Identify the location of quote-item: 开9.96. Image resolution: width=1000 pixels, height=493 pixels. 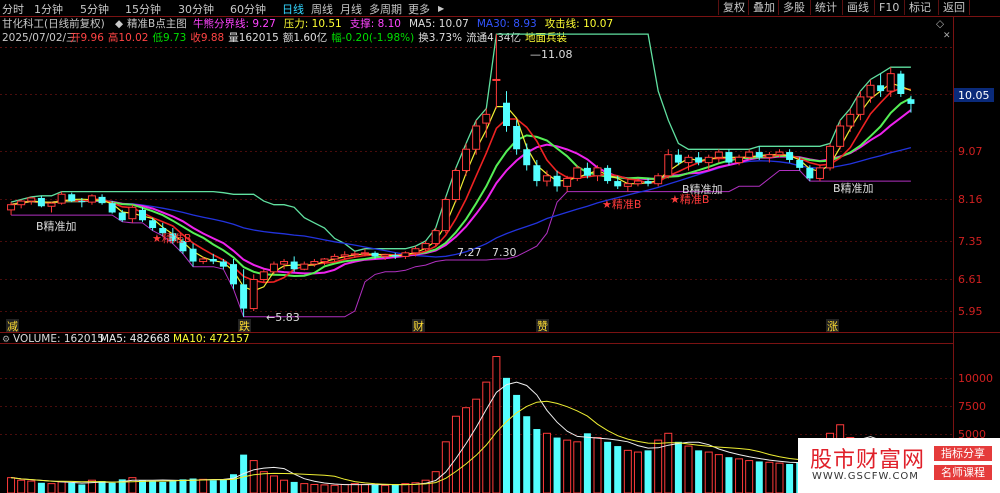
(87, 38).